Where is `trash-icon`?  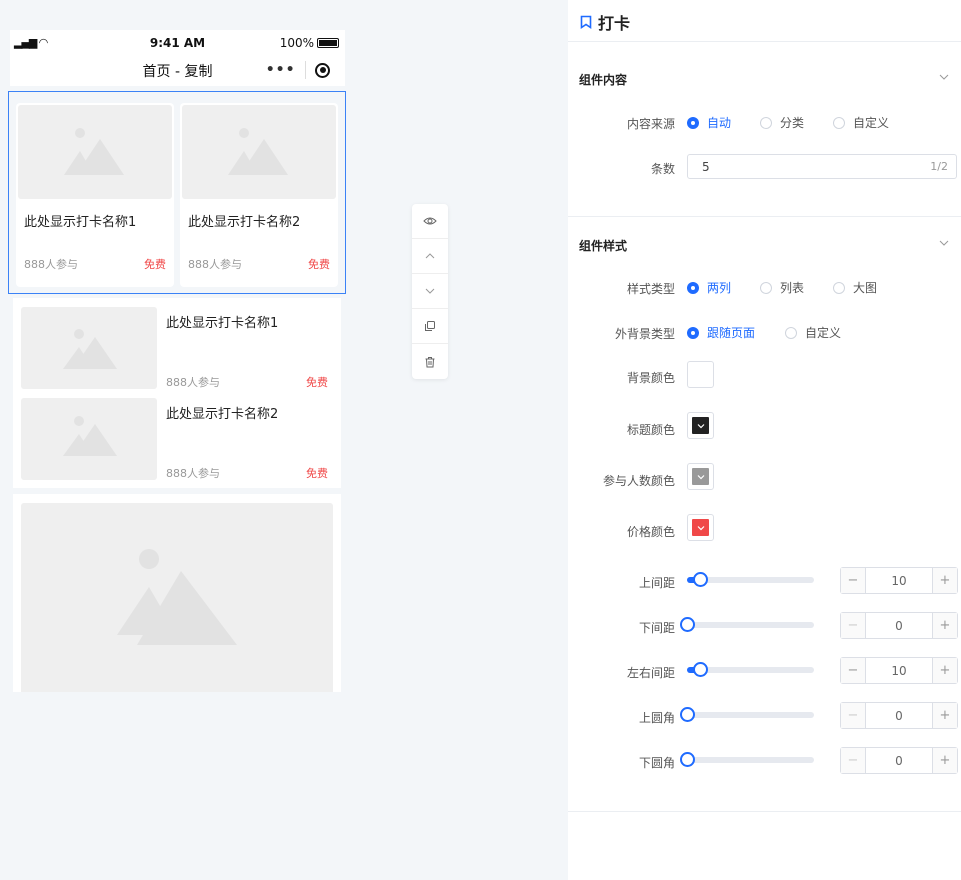
trash-icon is located at coordinates (430, 361).